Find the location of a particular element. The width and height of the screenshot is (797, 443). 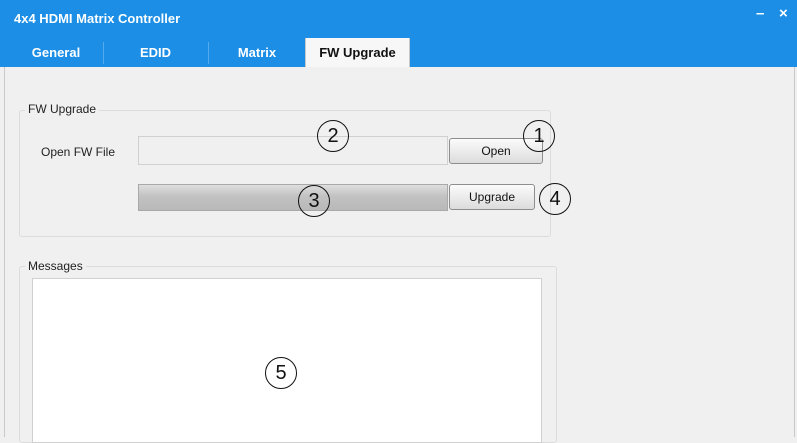

callout-3: 3 is located at coordinates (314, 201).